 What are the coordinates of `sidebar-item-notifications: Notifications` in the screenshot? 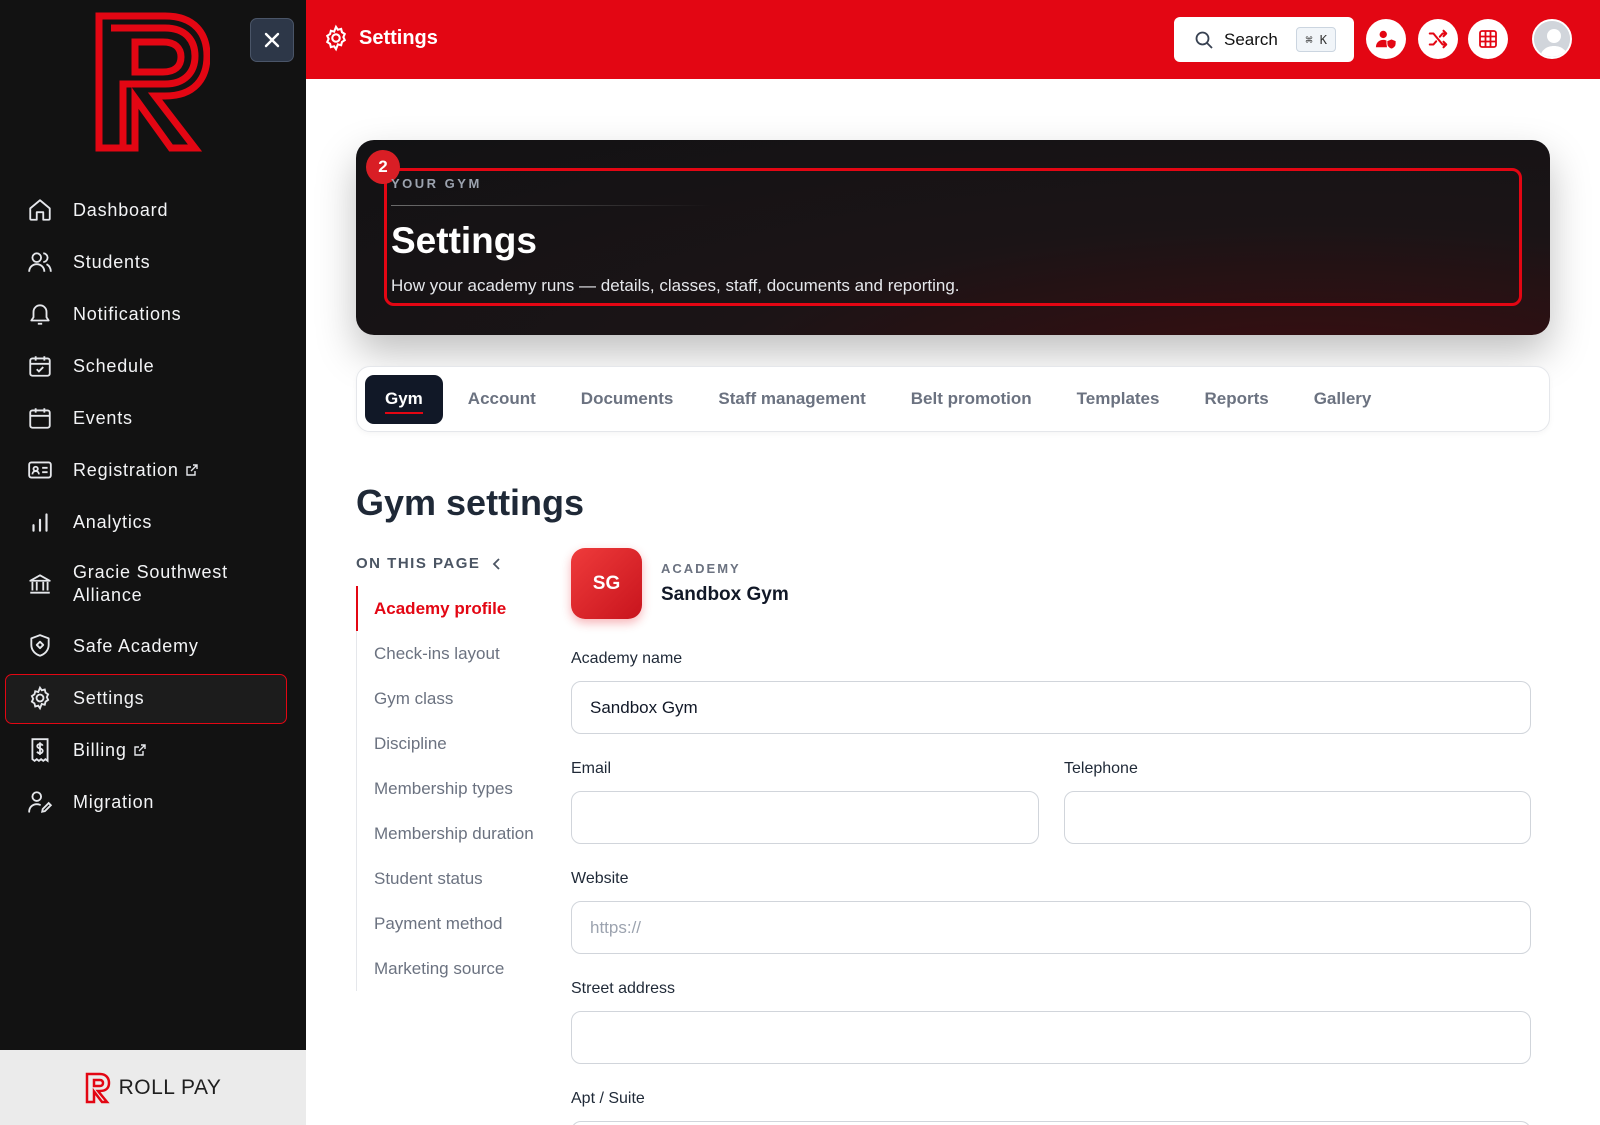 It's located at (153, 314).